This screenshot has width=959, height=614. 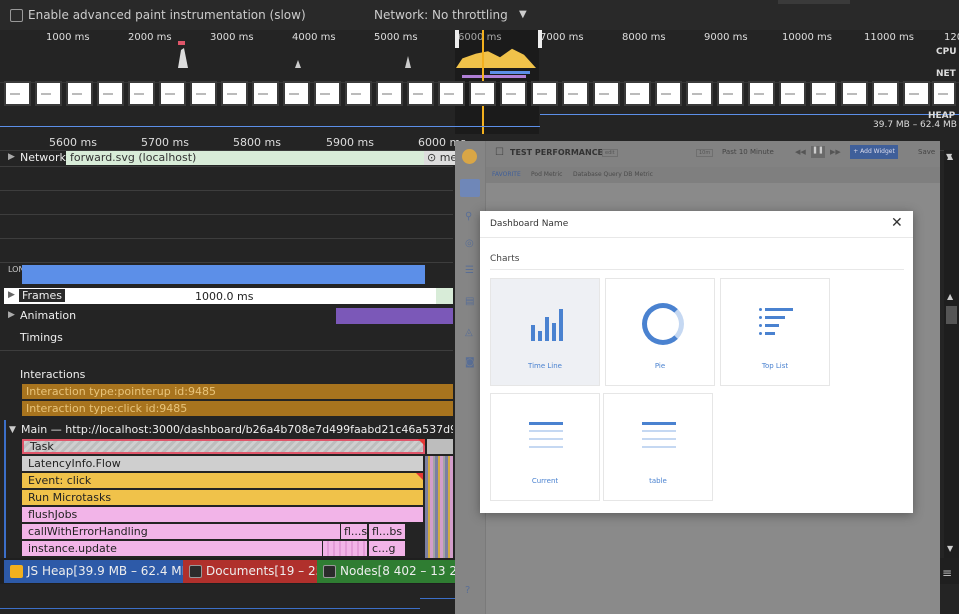 What do you see at coordinates (394, 316) in the screenshot?
I see `animation-bar` at bounding box center [394, 316].